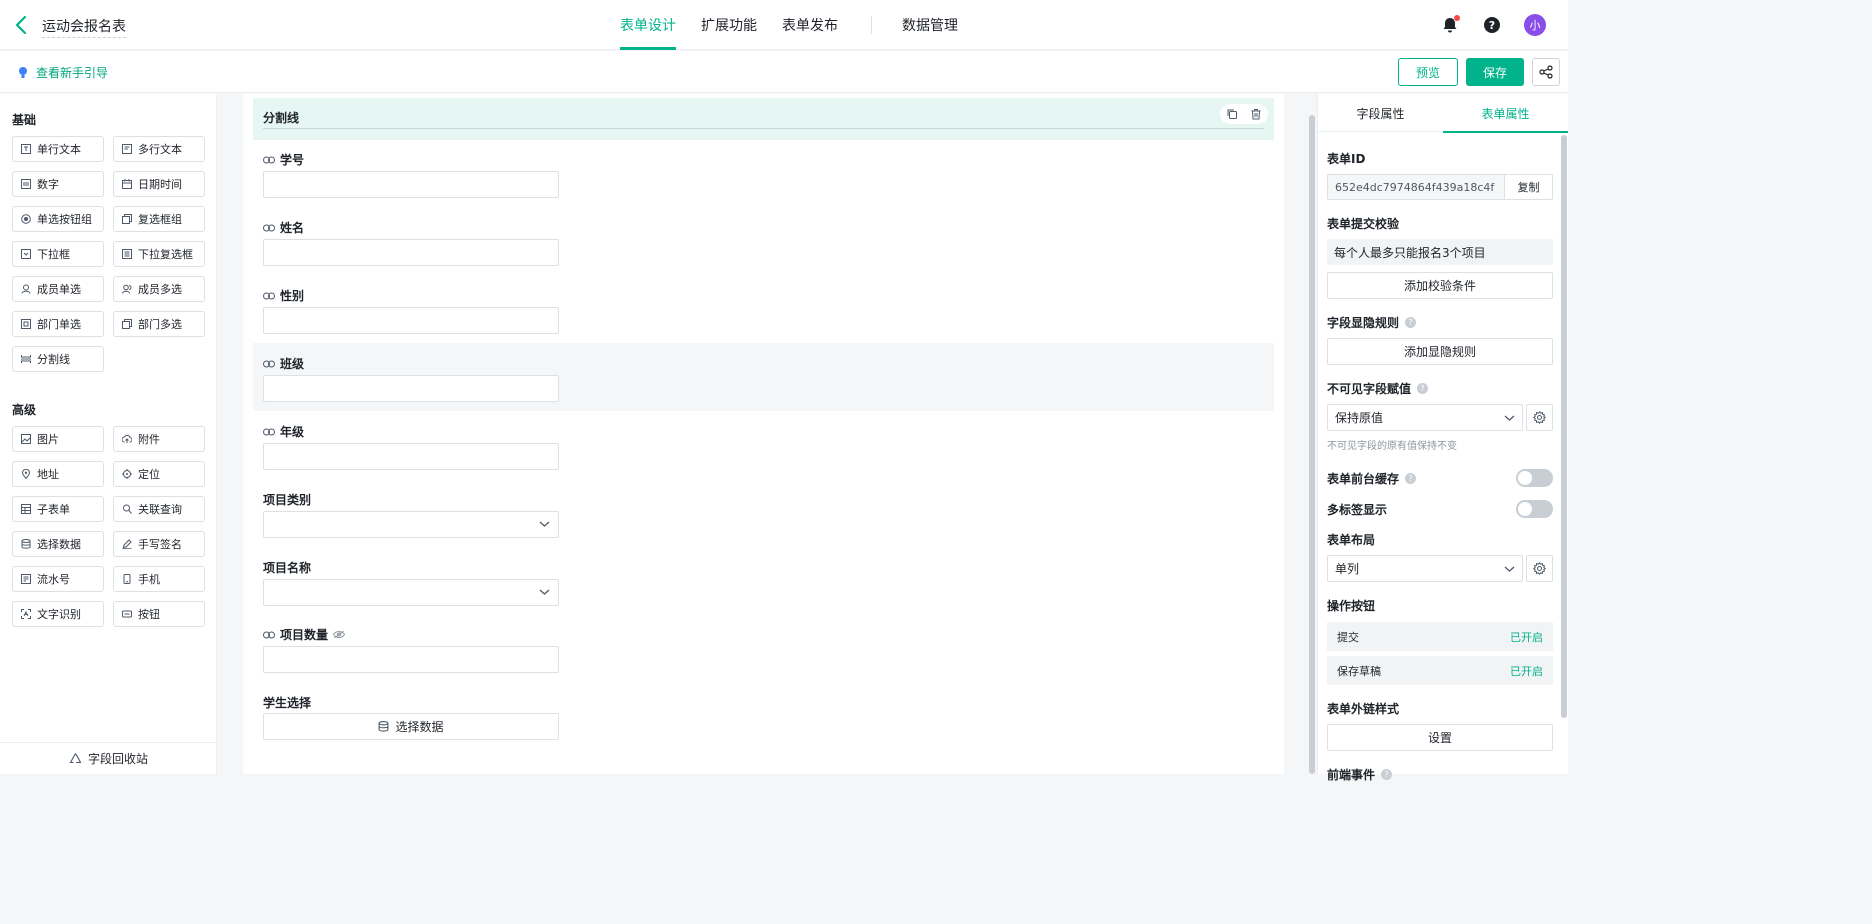 The height and width of the screenshot is (924, 1872). What do you see at coordinates (1495, 72) in the screenshot?
I see `save-button: 保存` at bounding box center [1495, 72].